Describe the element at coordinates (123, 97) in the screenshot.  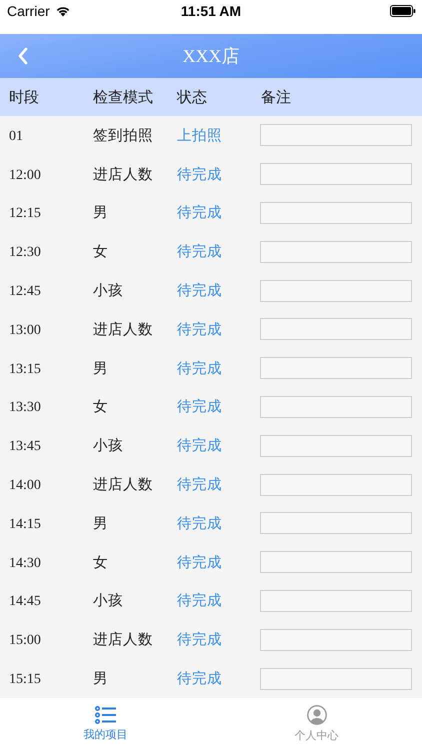
I see `column-header: 检查模式` at that location.